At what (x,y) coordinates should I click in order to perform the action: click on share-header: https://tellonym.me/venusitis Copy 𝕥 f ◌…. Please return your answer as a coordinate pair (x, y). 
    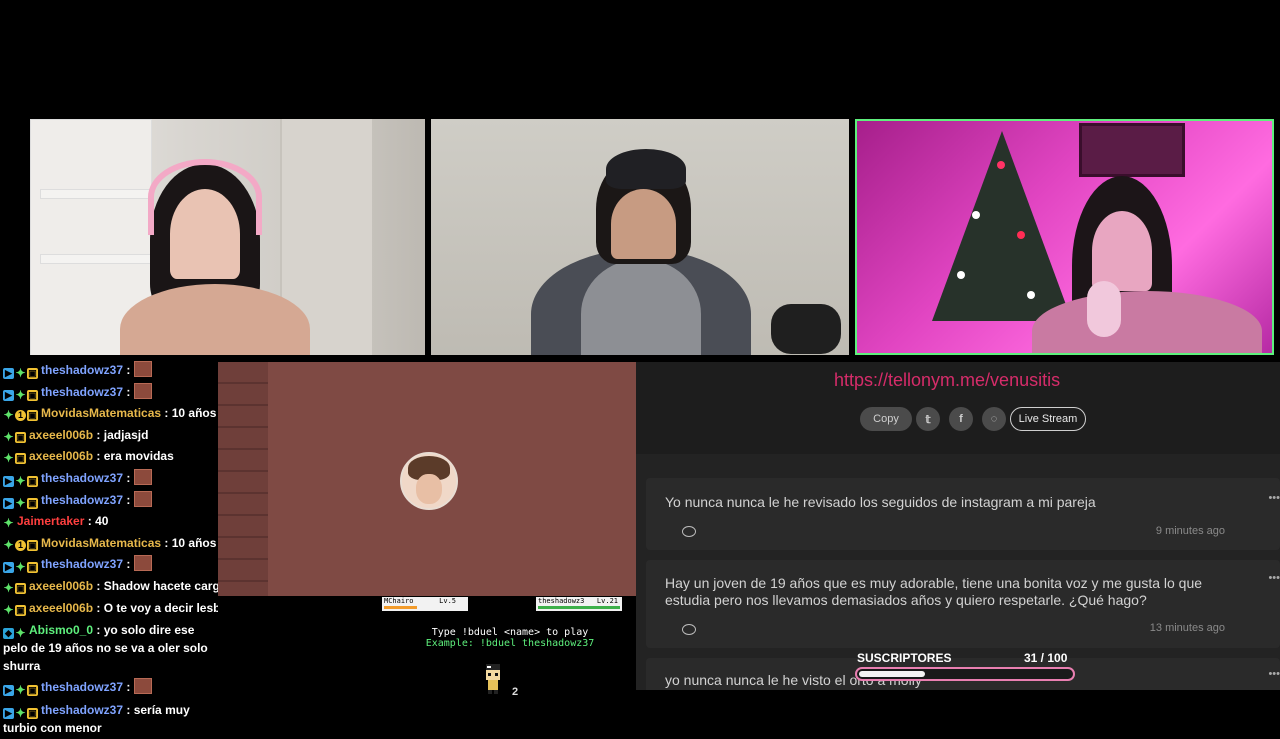
    Looking at the image, I should click on (958, 408).